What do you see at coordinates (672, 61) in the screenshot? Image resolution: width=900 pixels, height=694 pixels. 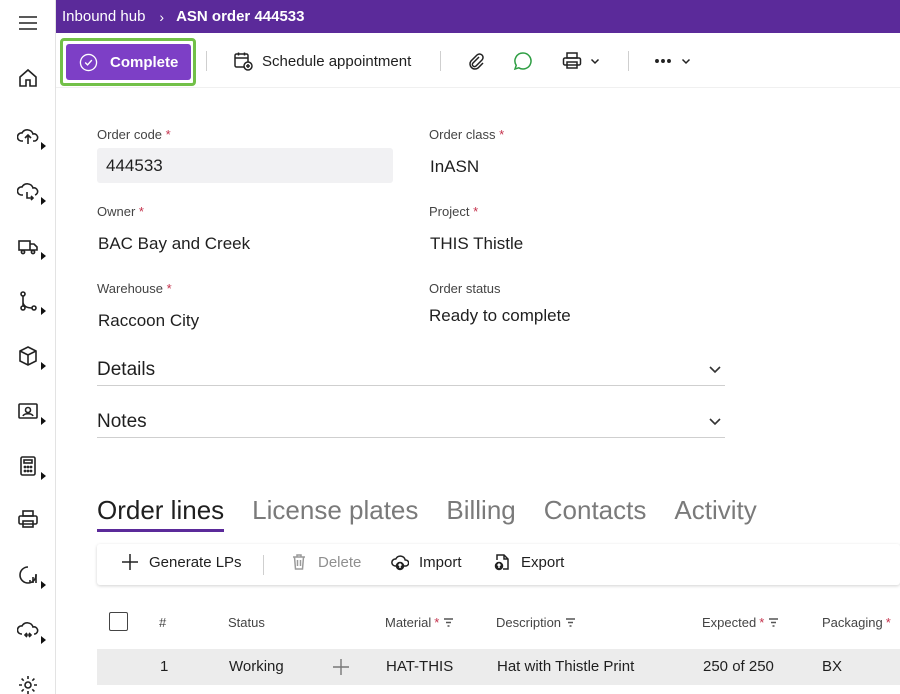 I see `more-actions-button` at bounding box center [672, 61].